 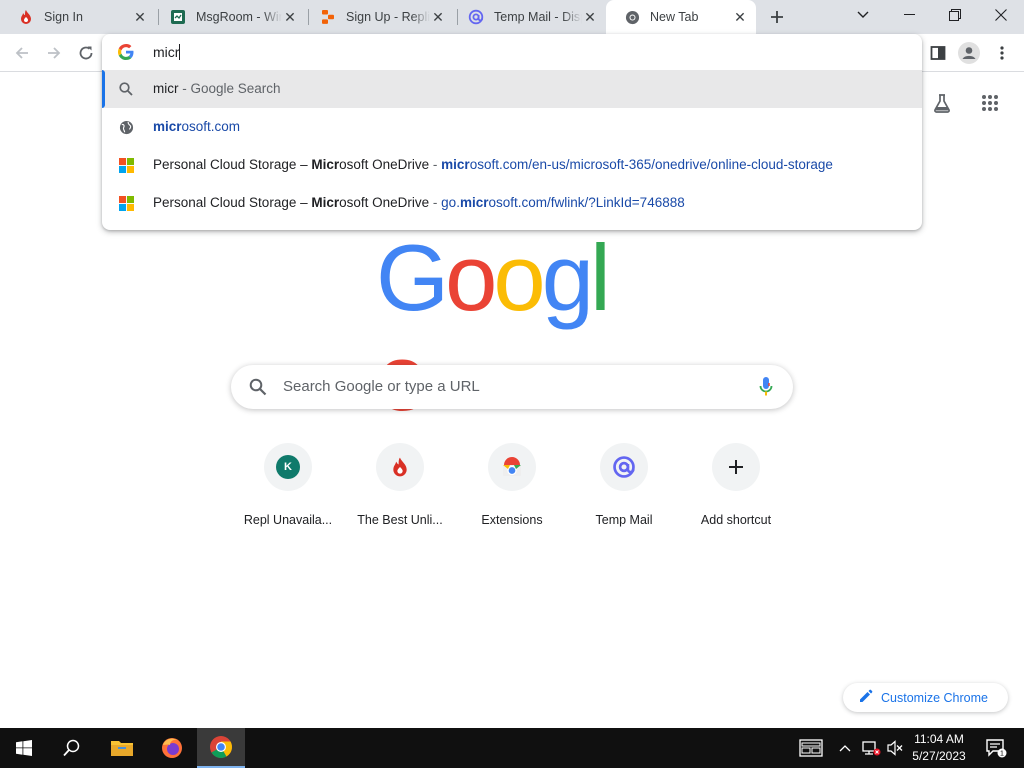 I want to click on microsoft-logo-icon, so click(x=126, y=203).